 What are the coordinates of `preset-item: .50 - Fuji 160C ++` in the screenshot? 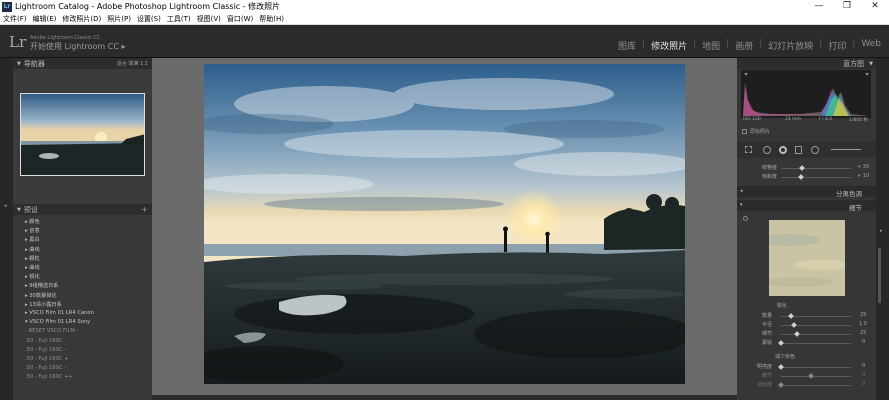 It's located at (49, 377).